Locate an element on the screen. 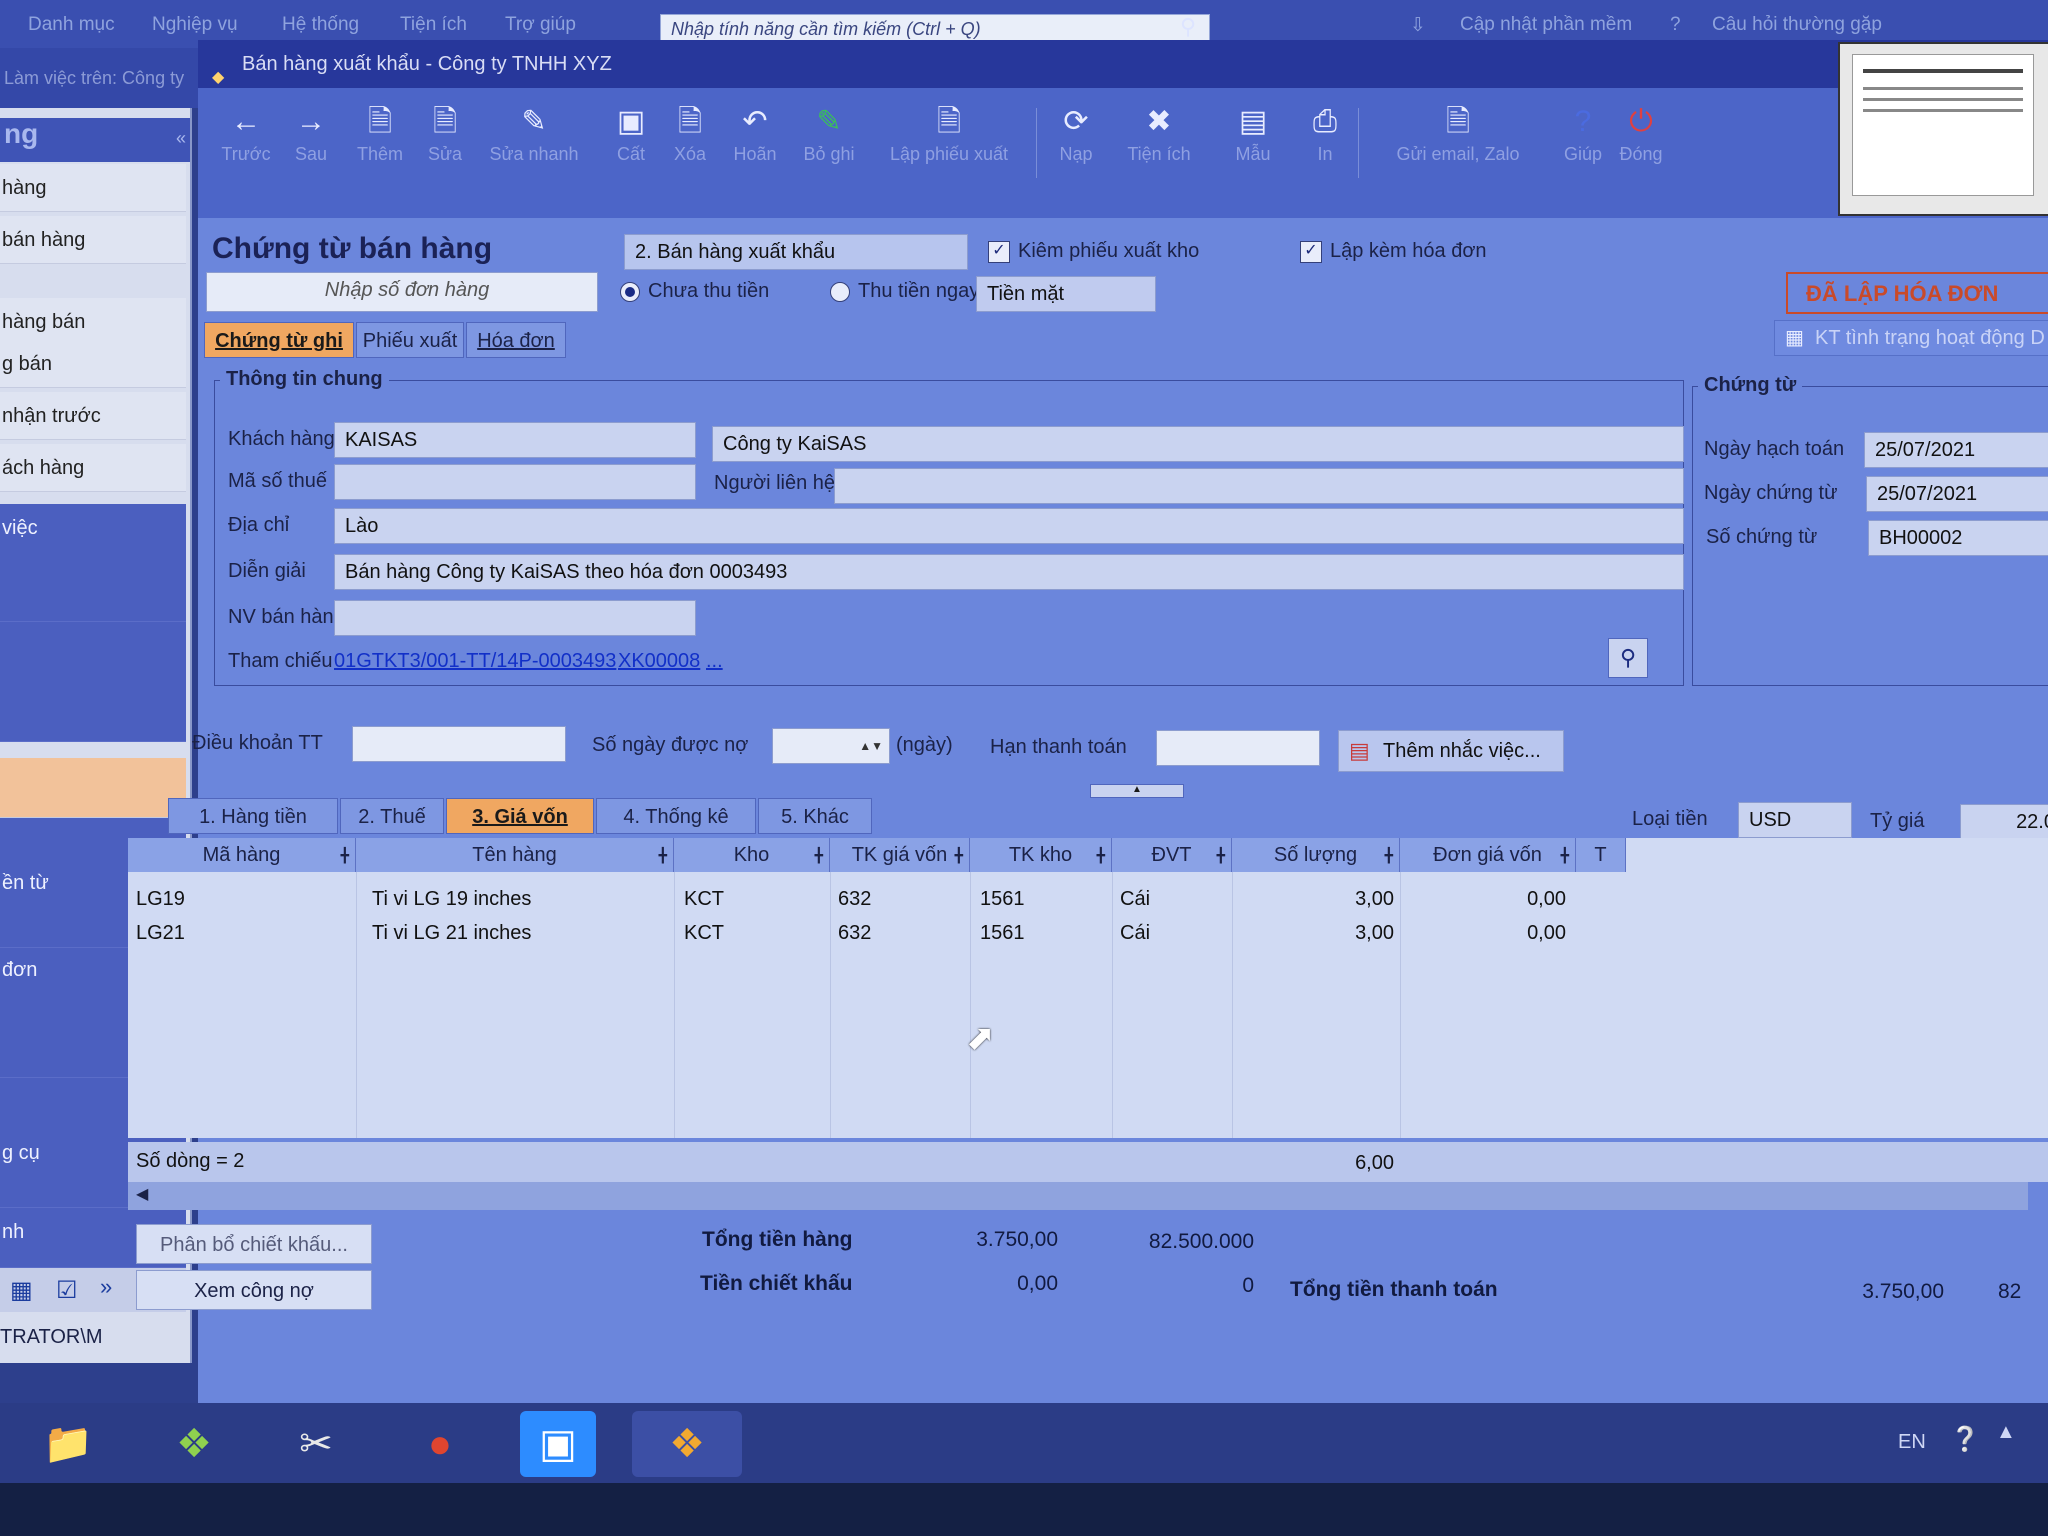 This screenshot has width=2048, height=1536. col-header-cost-account: TK giá vốn ╋ is located at coordinates (900, 855).